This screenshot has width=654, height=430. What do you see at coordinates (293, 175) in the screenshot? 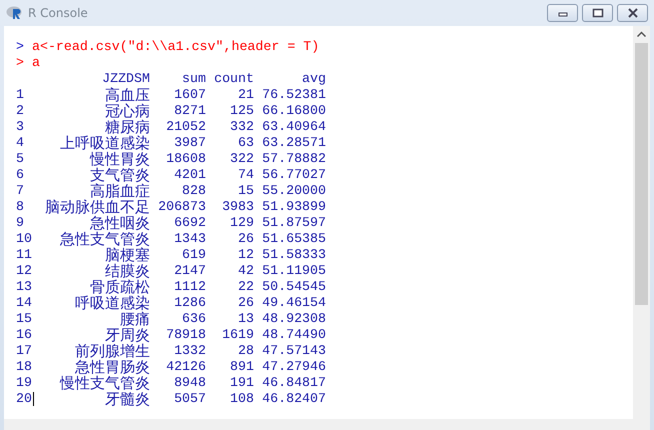
I see `table-cell-text: 56.77027` at bounding box center [293, 175].